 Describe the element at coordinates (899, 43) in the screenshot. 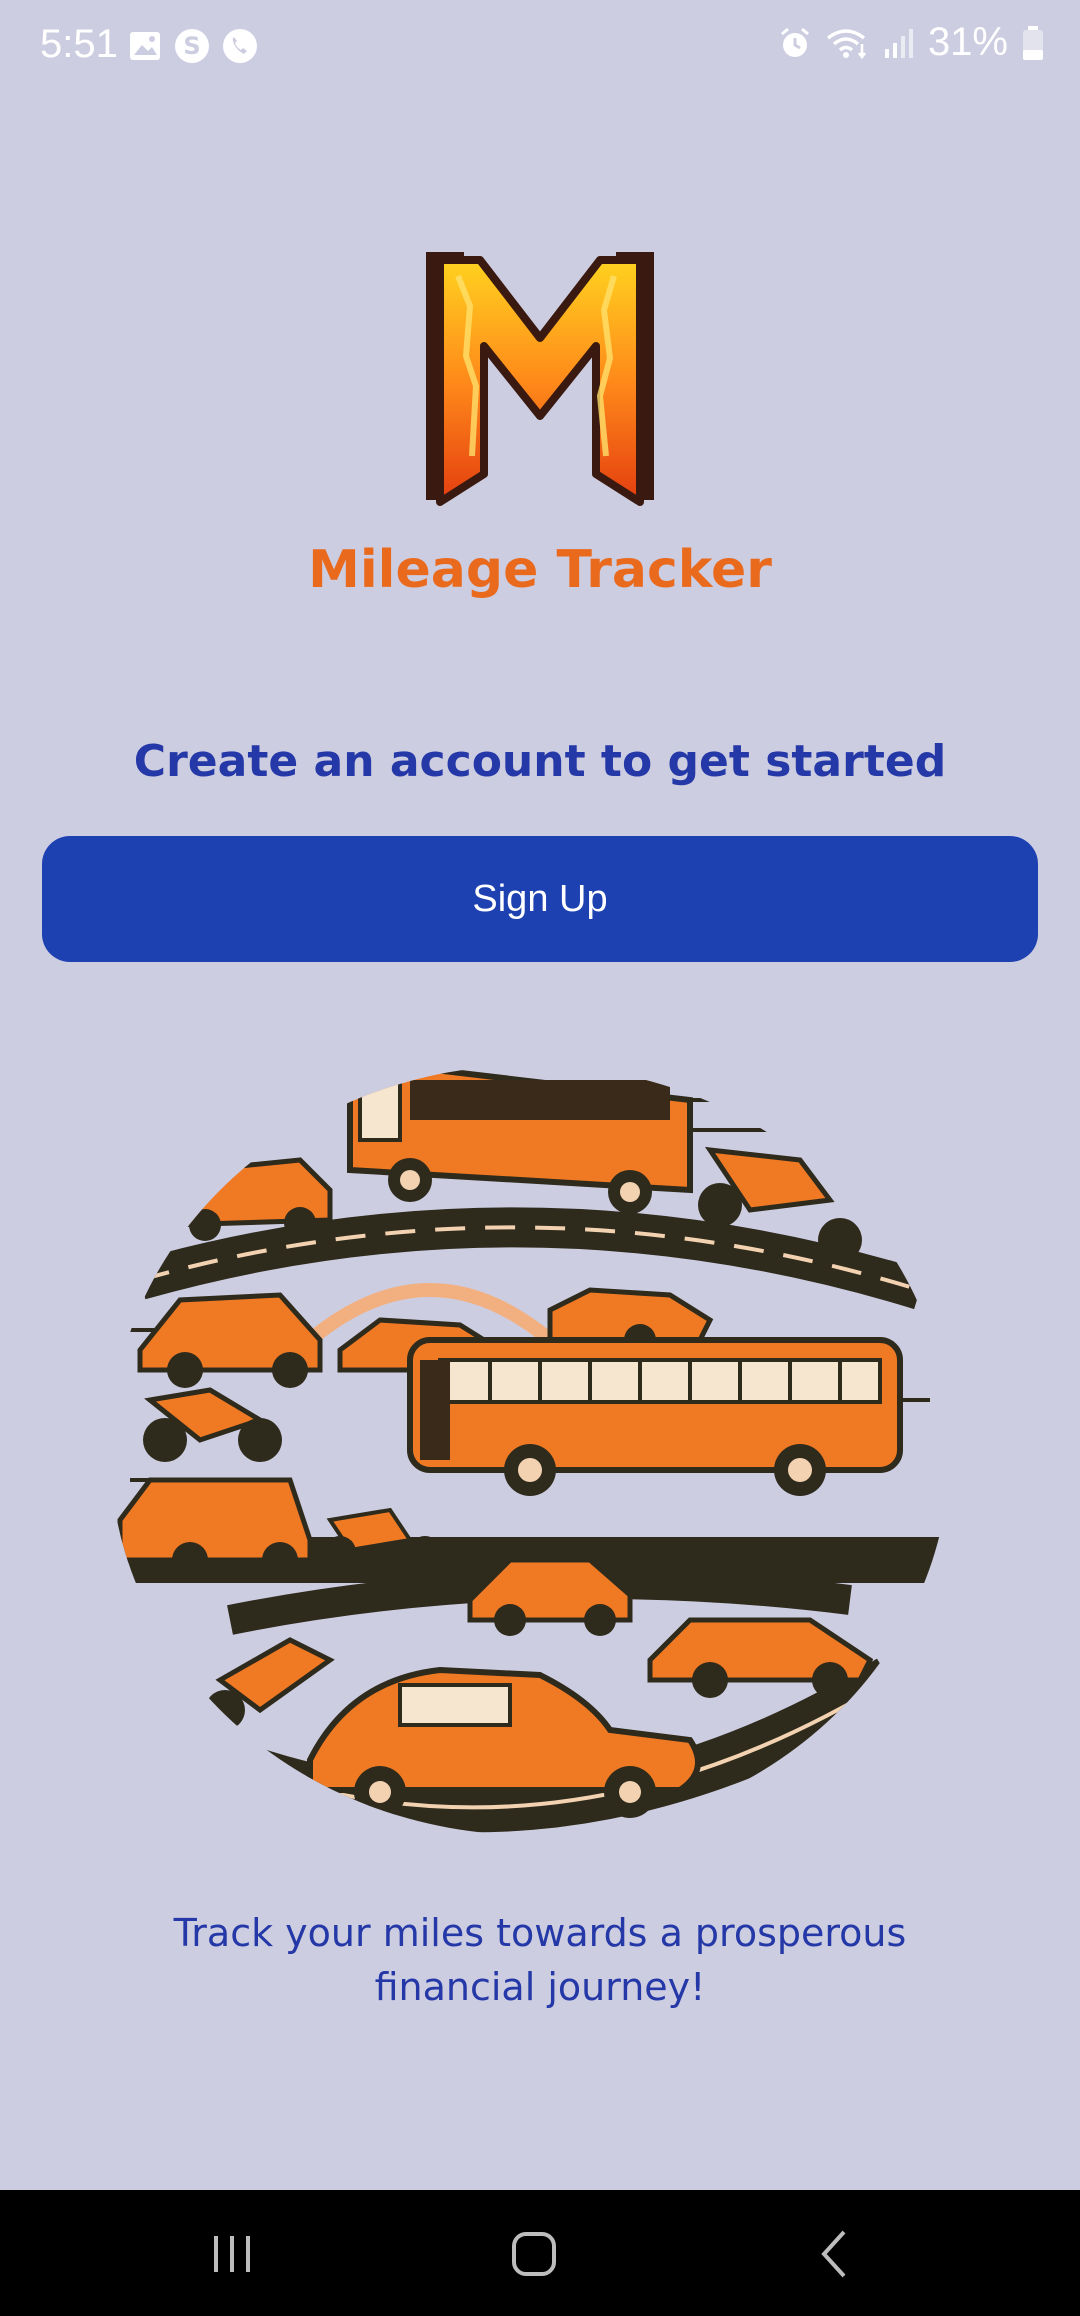

I see `signal-icon` at that location.